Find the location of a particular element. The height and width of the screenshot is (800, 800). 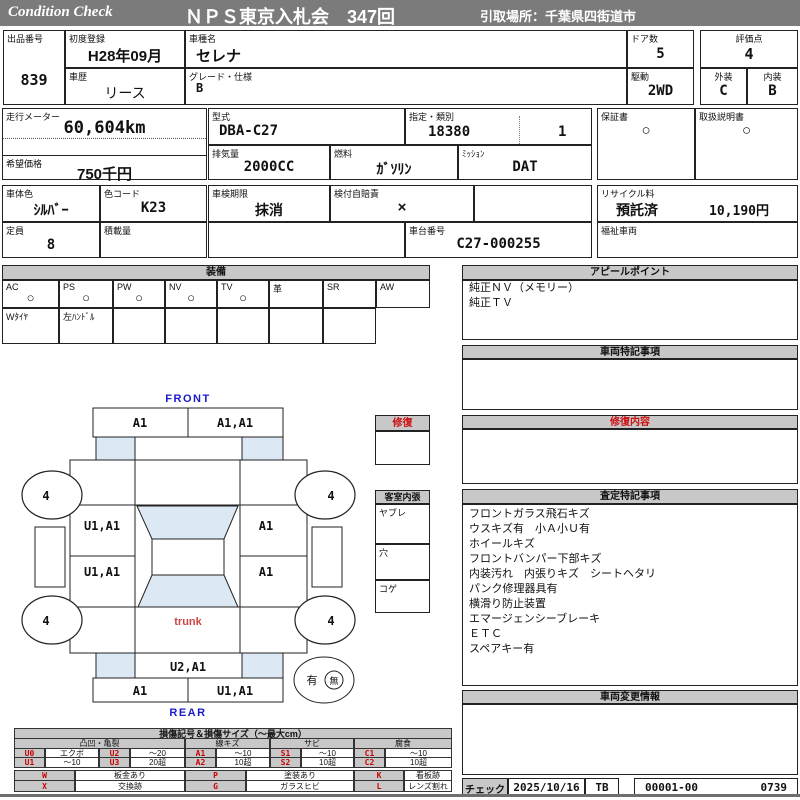

equipment-cell-nv: NV ○ is located at coordinates (191, 294).